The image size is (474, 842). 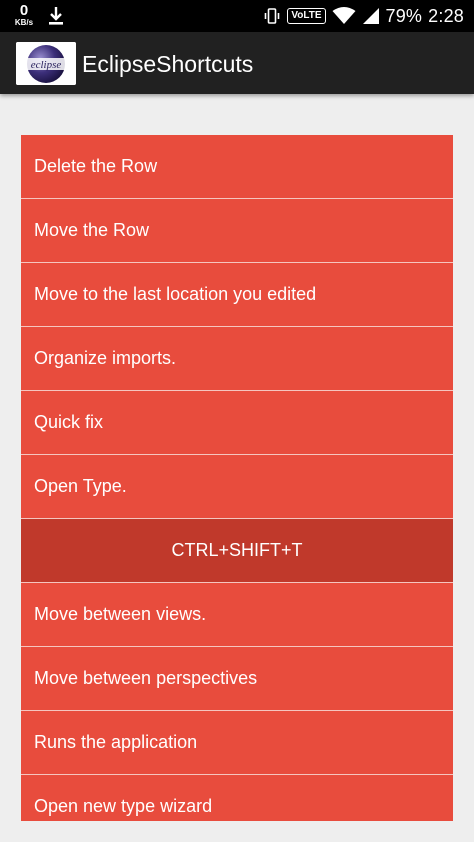 I want to click on list-item: Runs the application, so click(x=237, y=743).